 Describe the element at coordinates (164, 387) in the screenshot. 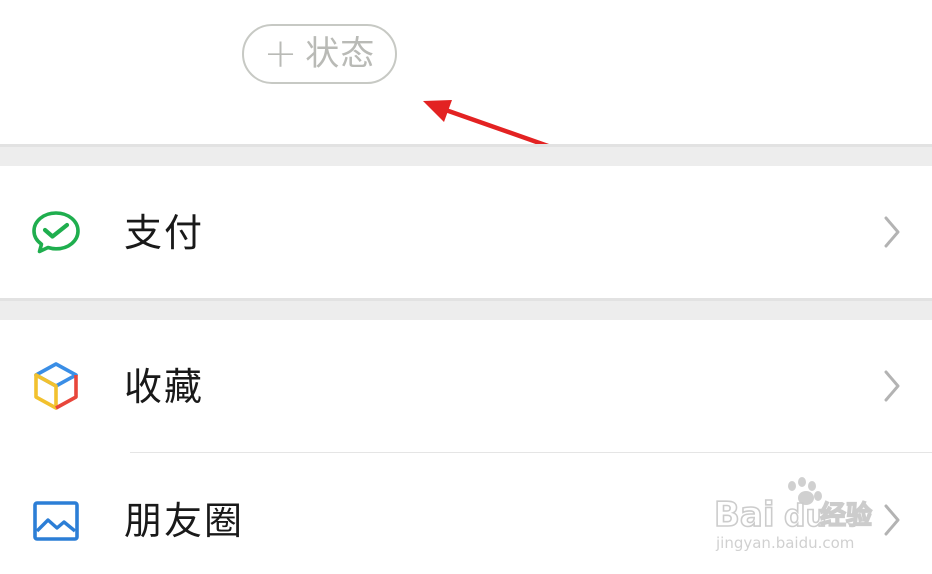

I see `menu-item-favorites-label: 收藏` at that location.